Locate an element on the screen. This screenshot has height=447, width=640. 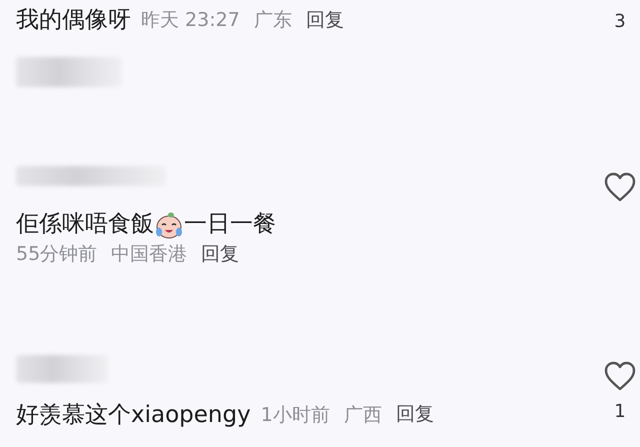
comment-location: 广东 is located at coordinates (273, 20).